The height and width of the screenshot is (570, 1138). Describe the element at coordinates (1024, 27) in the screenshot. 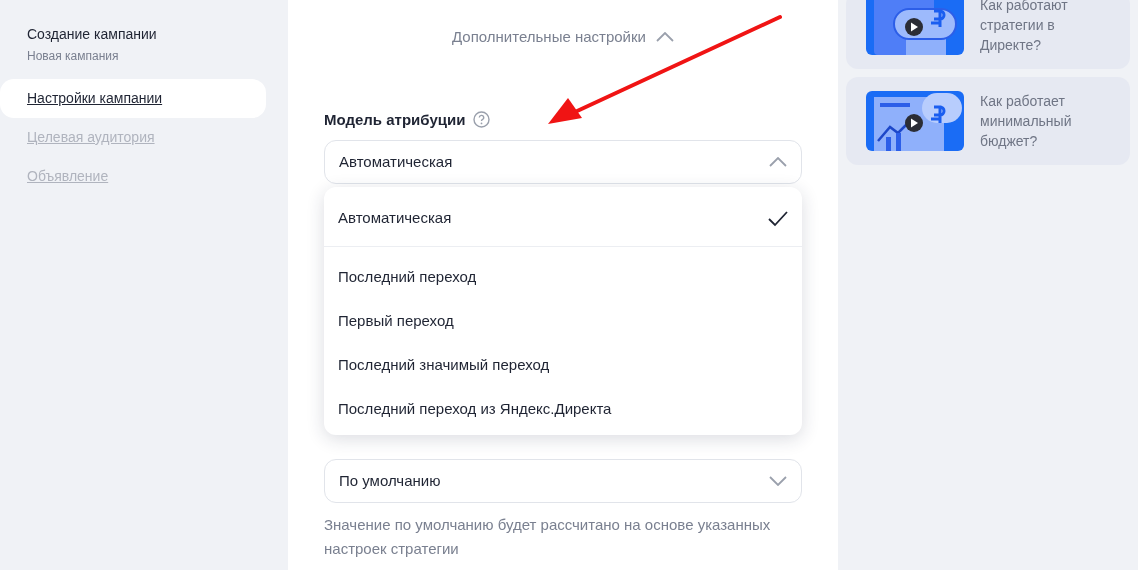

I see `video-title: Как работают стратегии в Директе?` at that location.